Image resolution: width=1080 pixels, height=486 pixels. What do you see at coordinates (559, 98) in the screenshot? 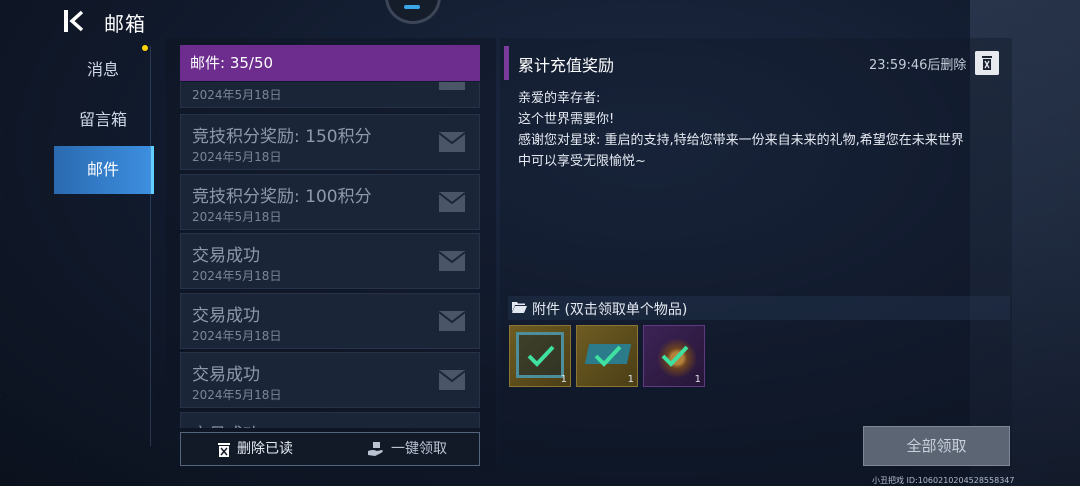
I see `mail-body-line: 亲爱的幸存者:` at bounding box center [559, 98].